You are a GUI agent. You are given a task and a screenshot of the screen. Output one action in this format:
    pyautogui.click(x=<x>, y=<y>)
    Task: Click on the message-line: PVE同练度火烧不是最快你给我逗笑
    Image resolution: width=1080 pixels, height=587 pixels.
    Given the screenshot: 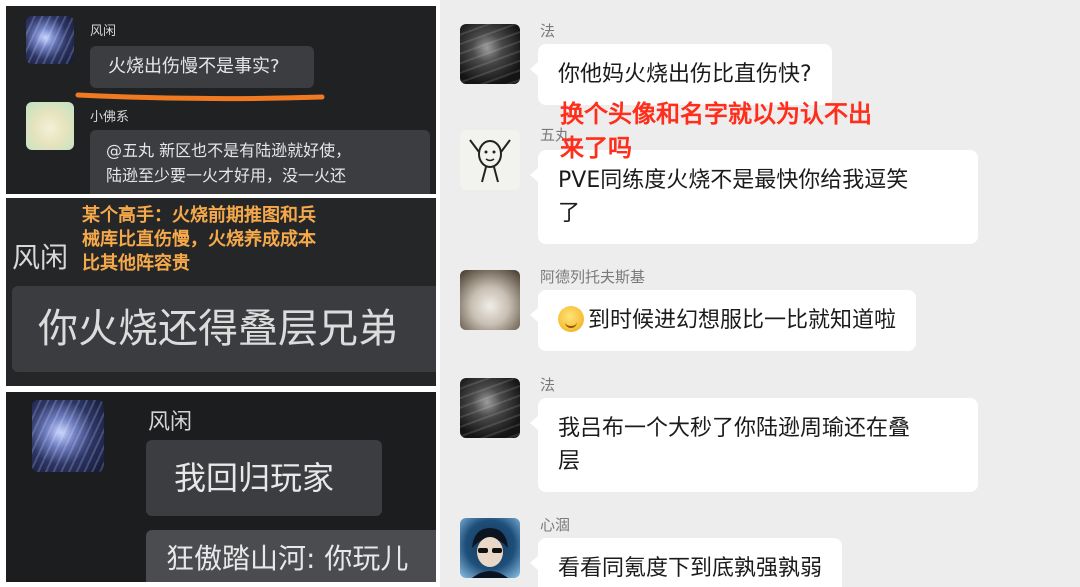 What is the action you would take?
    pyautogui.click(x=733, y=180)
    